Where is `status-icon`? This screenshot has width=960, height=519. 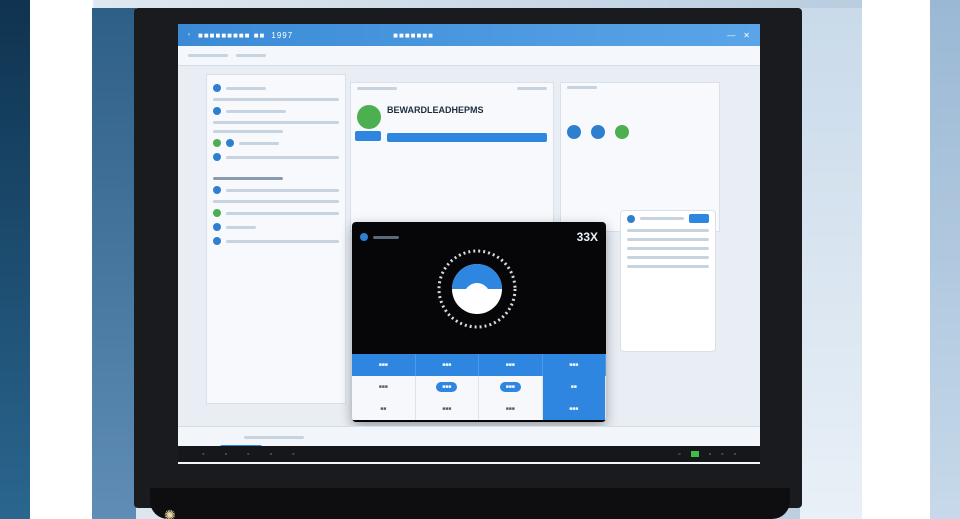
status-icon is located at coordinates (217, 143).